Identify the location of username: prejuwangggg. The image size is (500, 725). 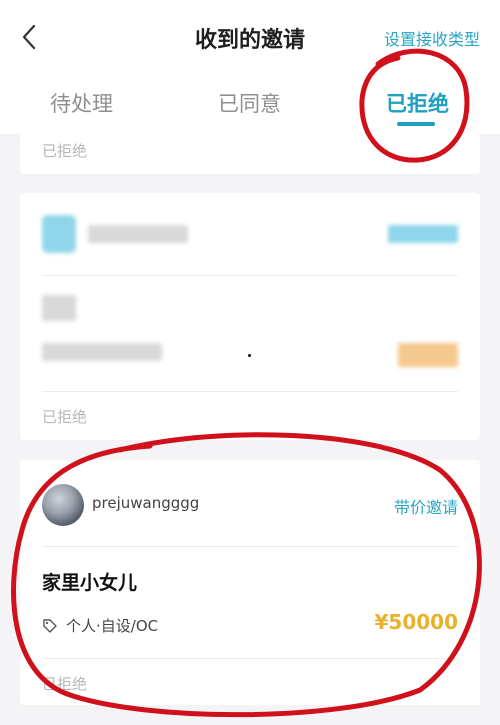
(145, 503).